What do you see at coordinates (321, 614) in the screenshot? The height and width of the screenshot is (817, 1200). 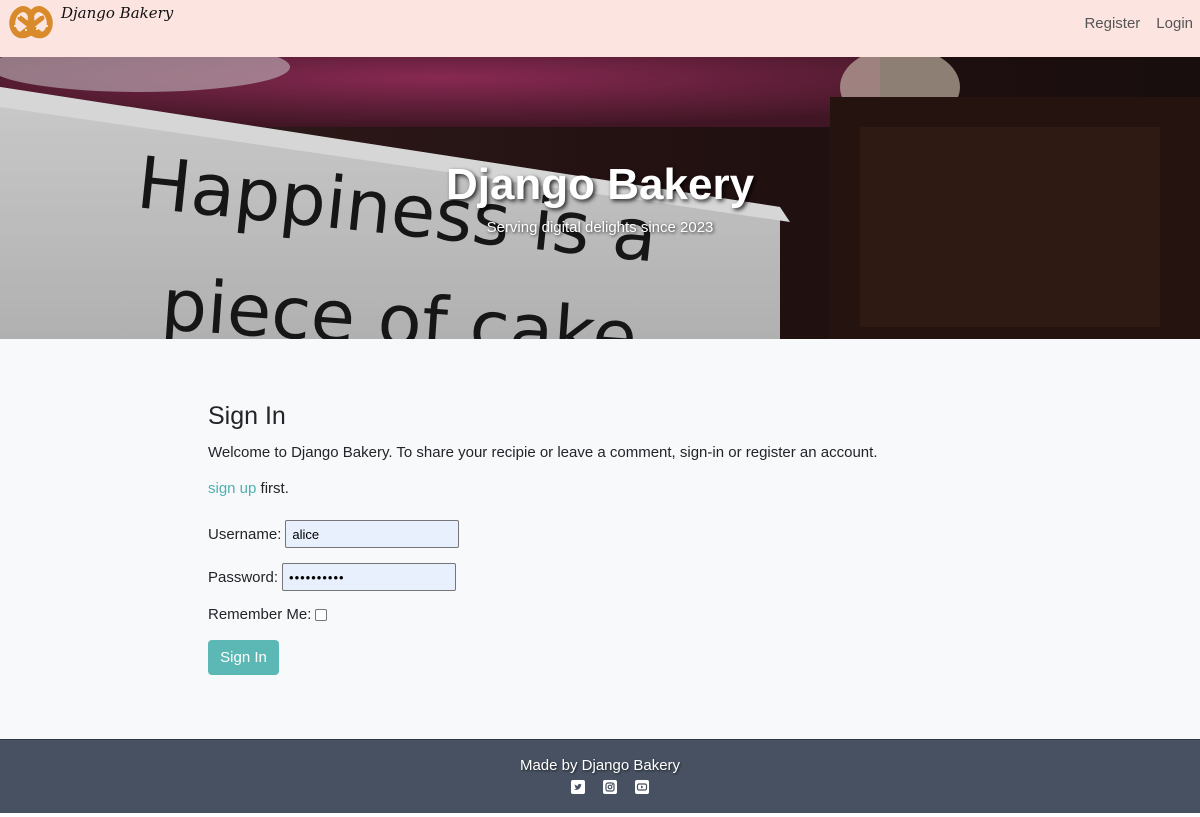 I see `remember-checkbox` at bounding box center [321, 614].